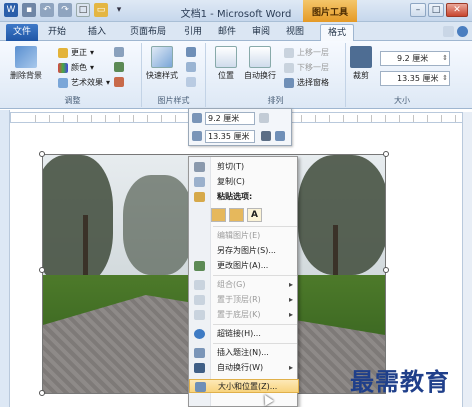 Image resolution: width=472 pixels, height=407 pixels. Describe the element at coordinates (22, 32) in the screenshot. I see `tab-file: 文件` at that location.